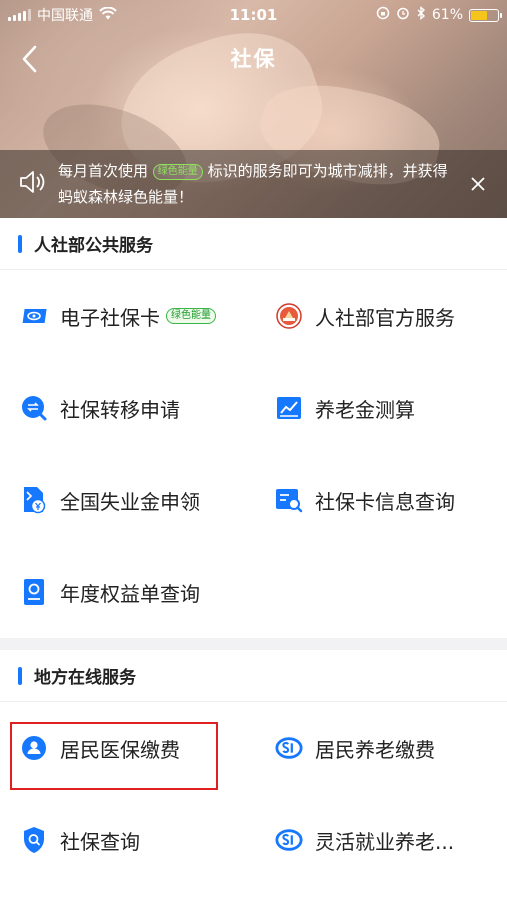 The height and width of the screenshot is (905, 507). What do you see at coordinates (289, 408) in the screenshot?
I see `chart-icon` at bounding box center [289, 408].